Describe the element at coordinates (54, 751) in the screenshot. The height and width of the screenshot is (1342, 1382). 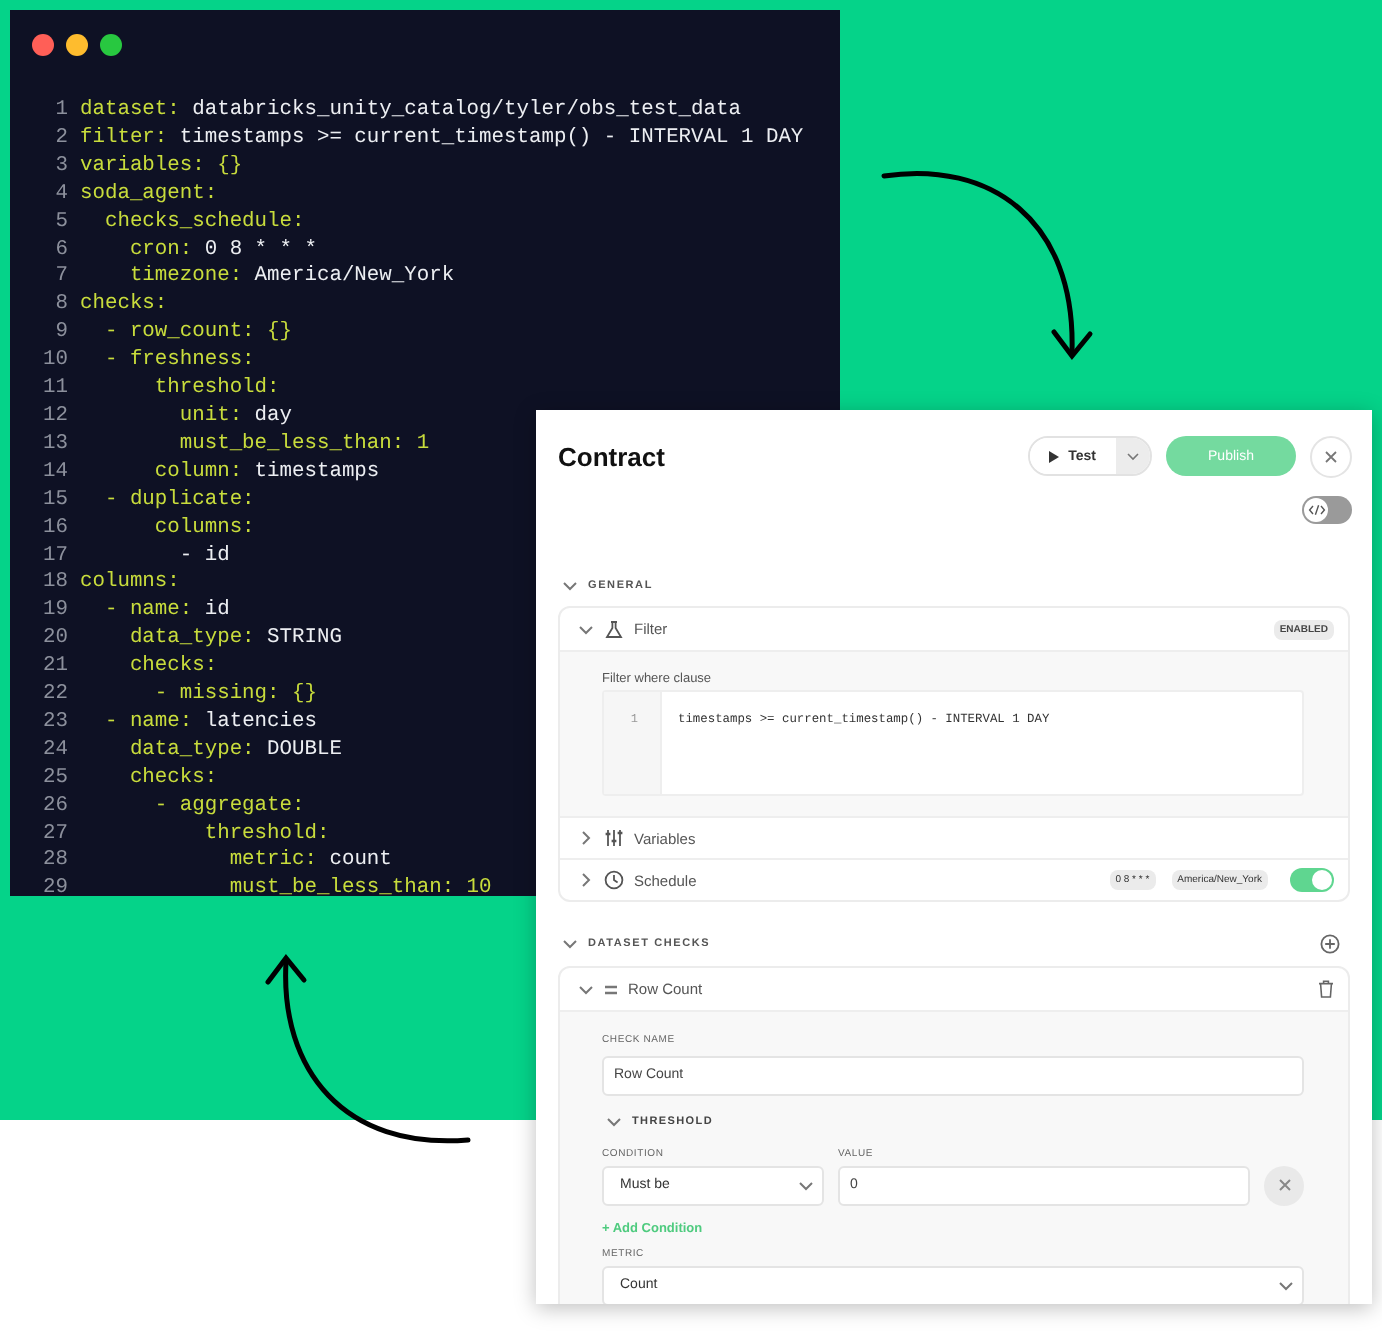
I see `line-number: 24` at that location.